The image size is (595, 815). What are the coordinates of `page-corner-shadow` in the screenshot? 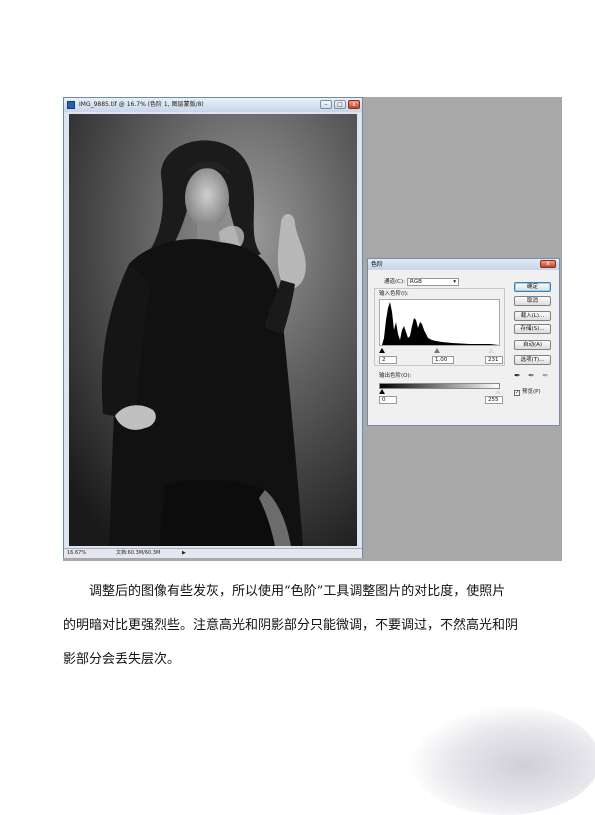 It's located at (502, 760).